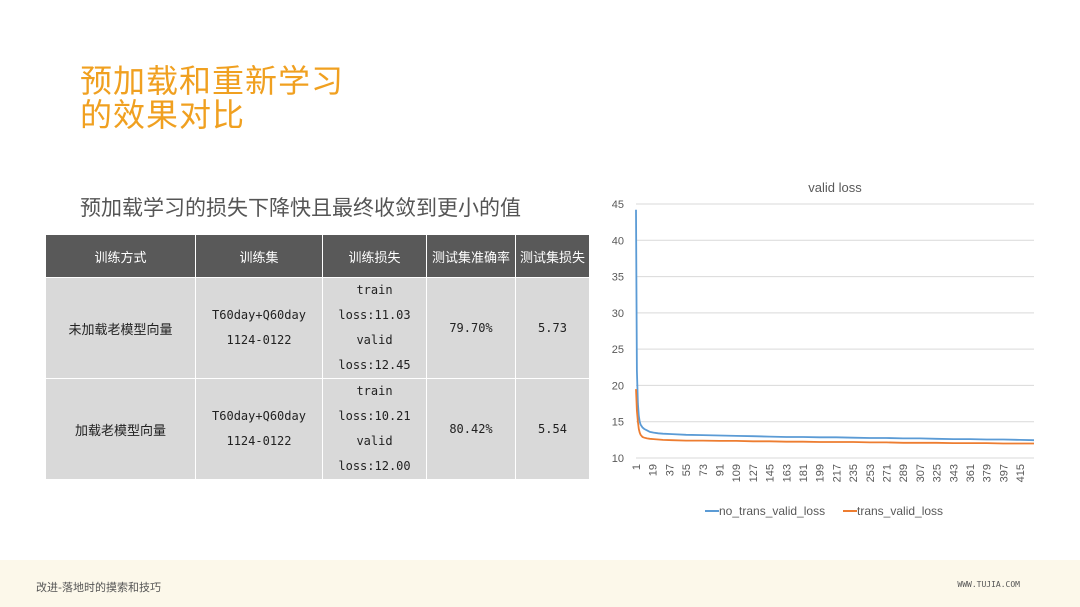 This screenshot has height=607, width=1080. I want to click on header-test-acc: 测试集准确率, so click(471, 256).